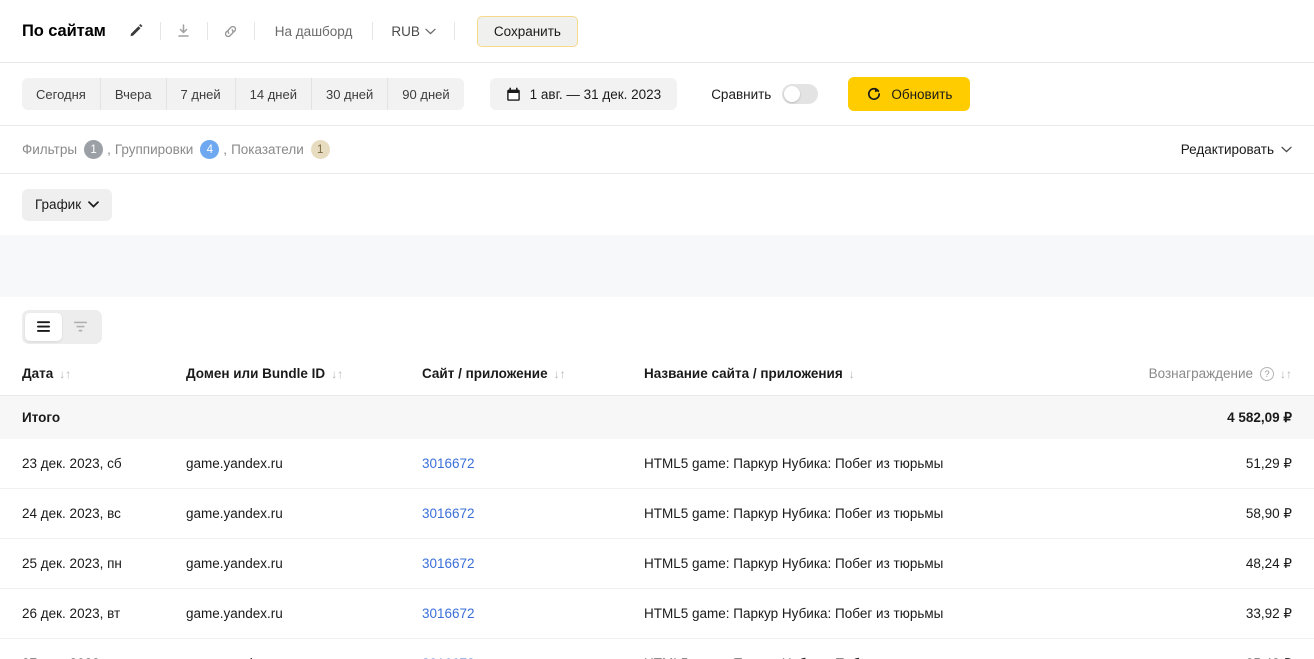 This screenshot has height=659, width=1314. What do you see at coordinates (800, 94) in the screenshot?
I see `compare-toggle` at bounding box center [800, 94].